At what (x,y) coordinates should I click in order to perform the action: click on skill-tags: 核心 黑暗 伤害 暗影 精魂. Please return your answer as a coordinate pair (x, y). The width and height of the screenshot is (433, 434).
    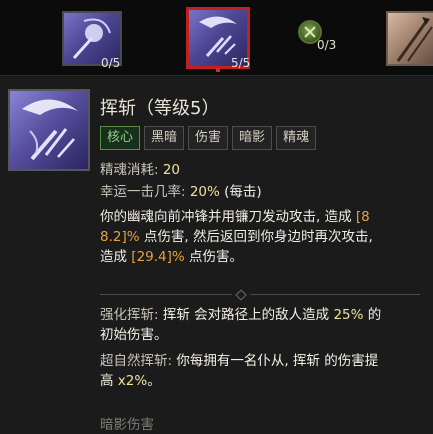
    Looking at the image, I should click on (208, 138).